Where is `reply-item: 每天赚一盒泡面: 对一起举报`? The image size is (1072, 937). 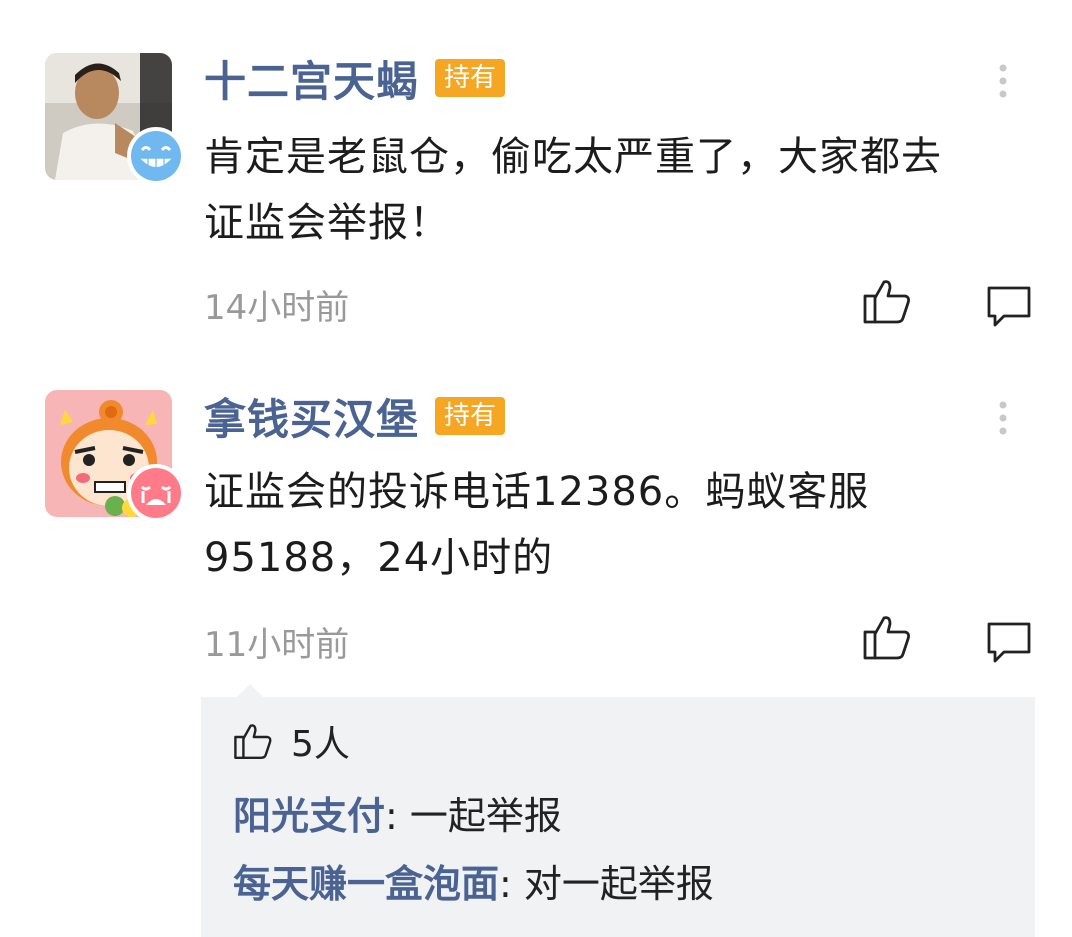 reply-item: 每天赚一盒泡面: 对一起举报 is located at coordinates (473, 880).